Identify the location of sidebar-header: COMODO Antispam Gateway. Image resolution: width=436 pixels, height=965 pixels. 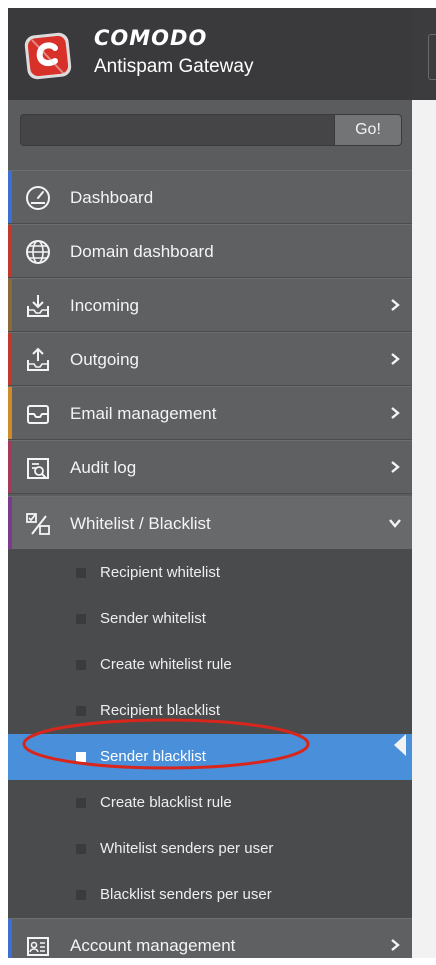
(210, 54).